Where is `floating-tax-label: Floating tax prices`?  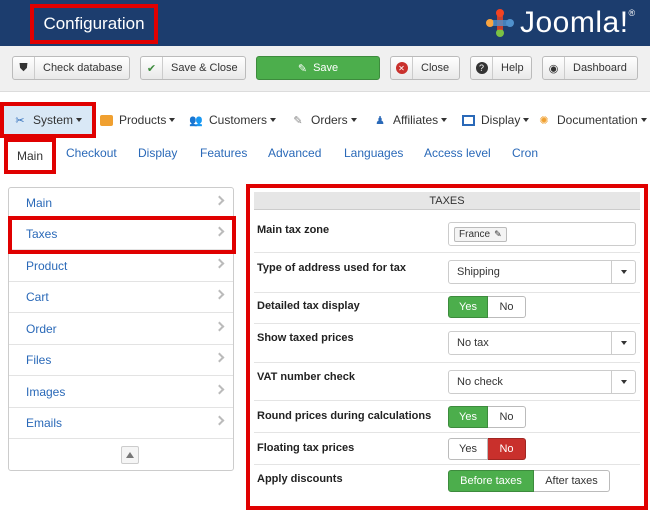
floating-tax-label: Floating tax prices is located at coordinates (306, 448).